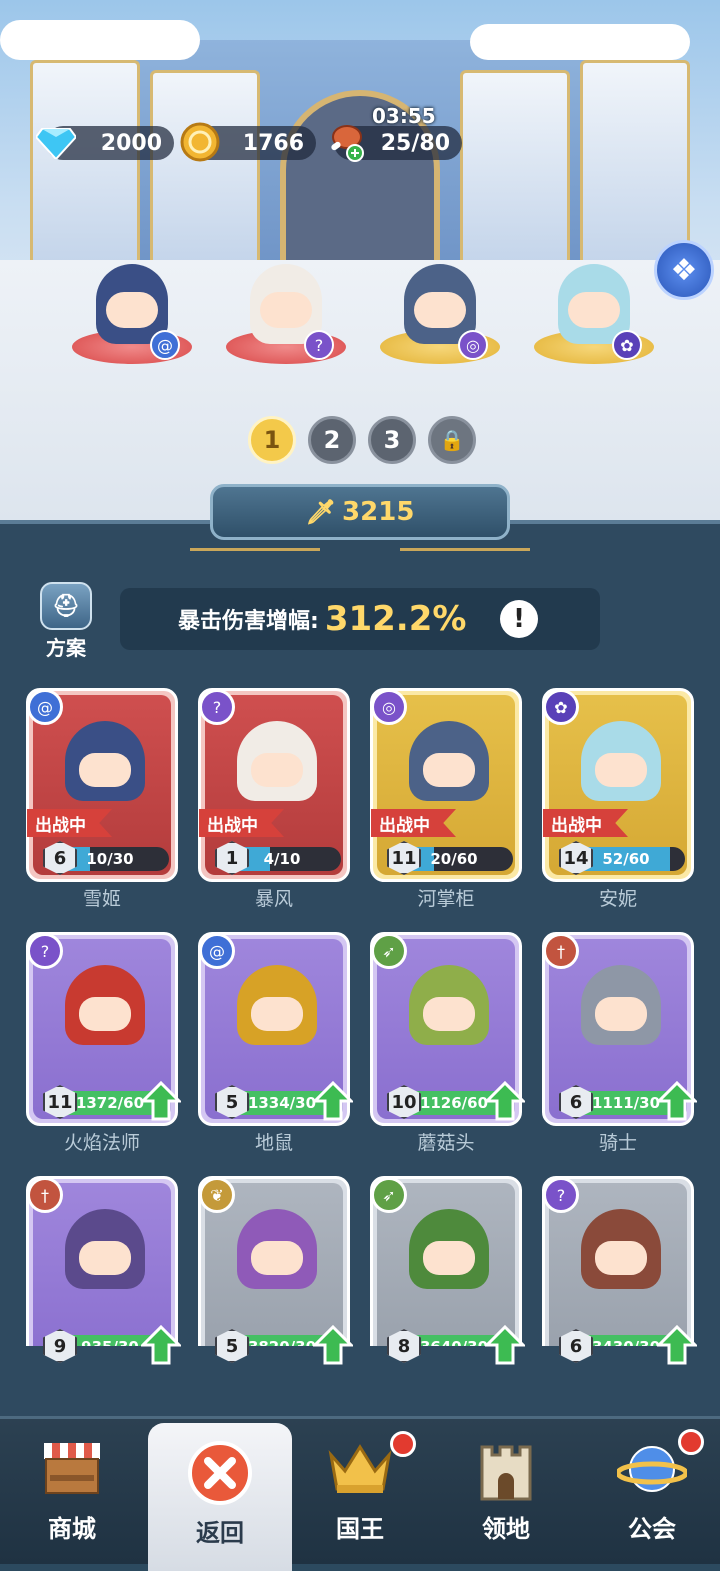 The width and height of the screenshot is (720, 1571). I want to click on team-1-label: 1, so click(272, 440).